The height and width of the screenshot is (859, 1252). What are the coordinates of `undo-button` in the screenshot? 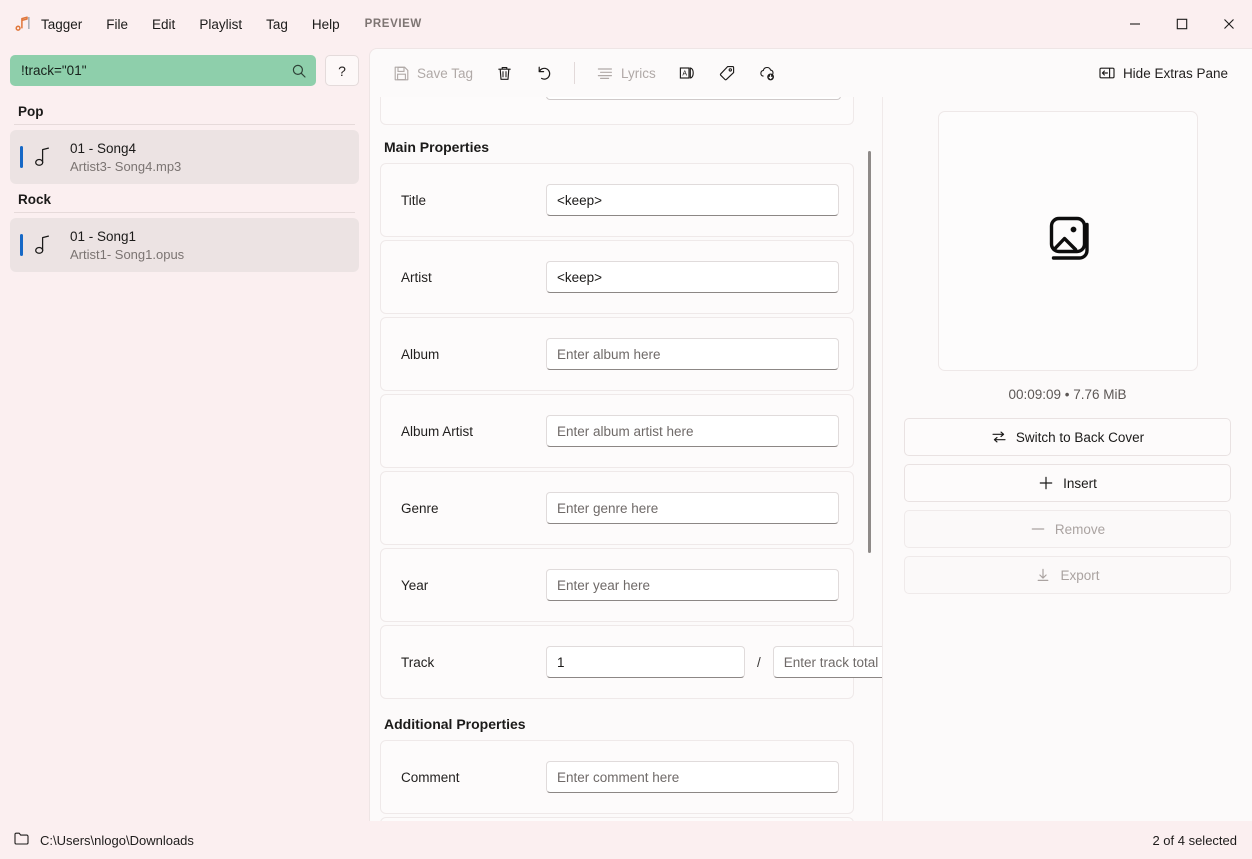 It's located at (544, 73).